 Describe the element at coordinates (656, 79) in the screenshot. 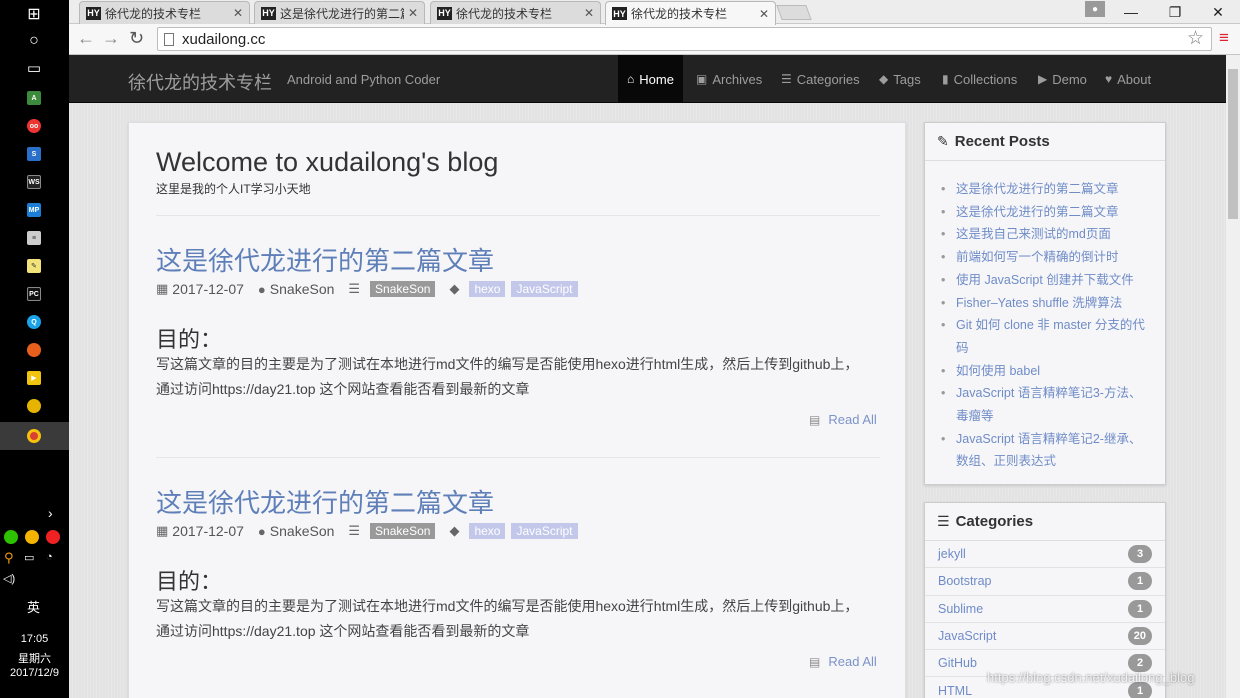

I see `nav-label: Home` at that location.